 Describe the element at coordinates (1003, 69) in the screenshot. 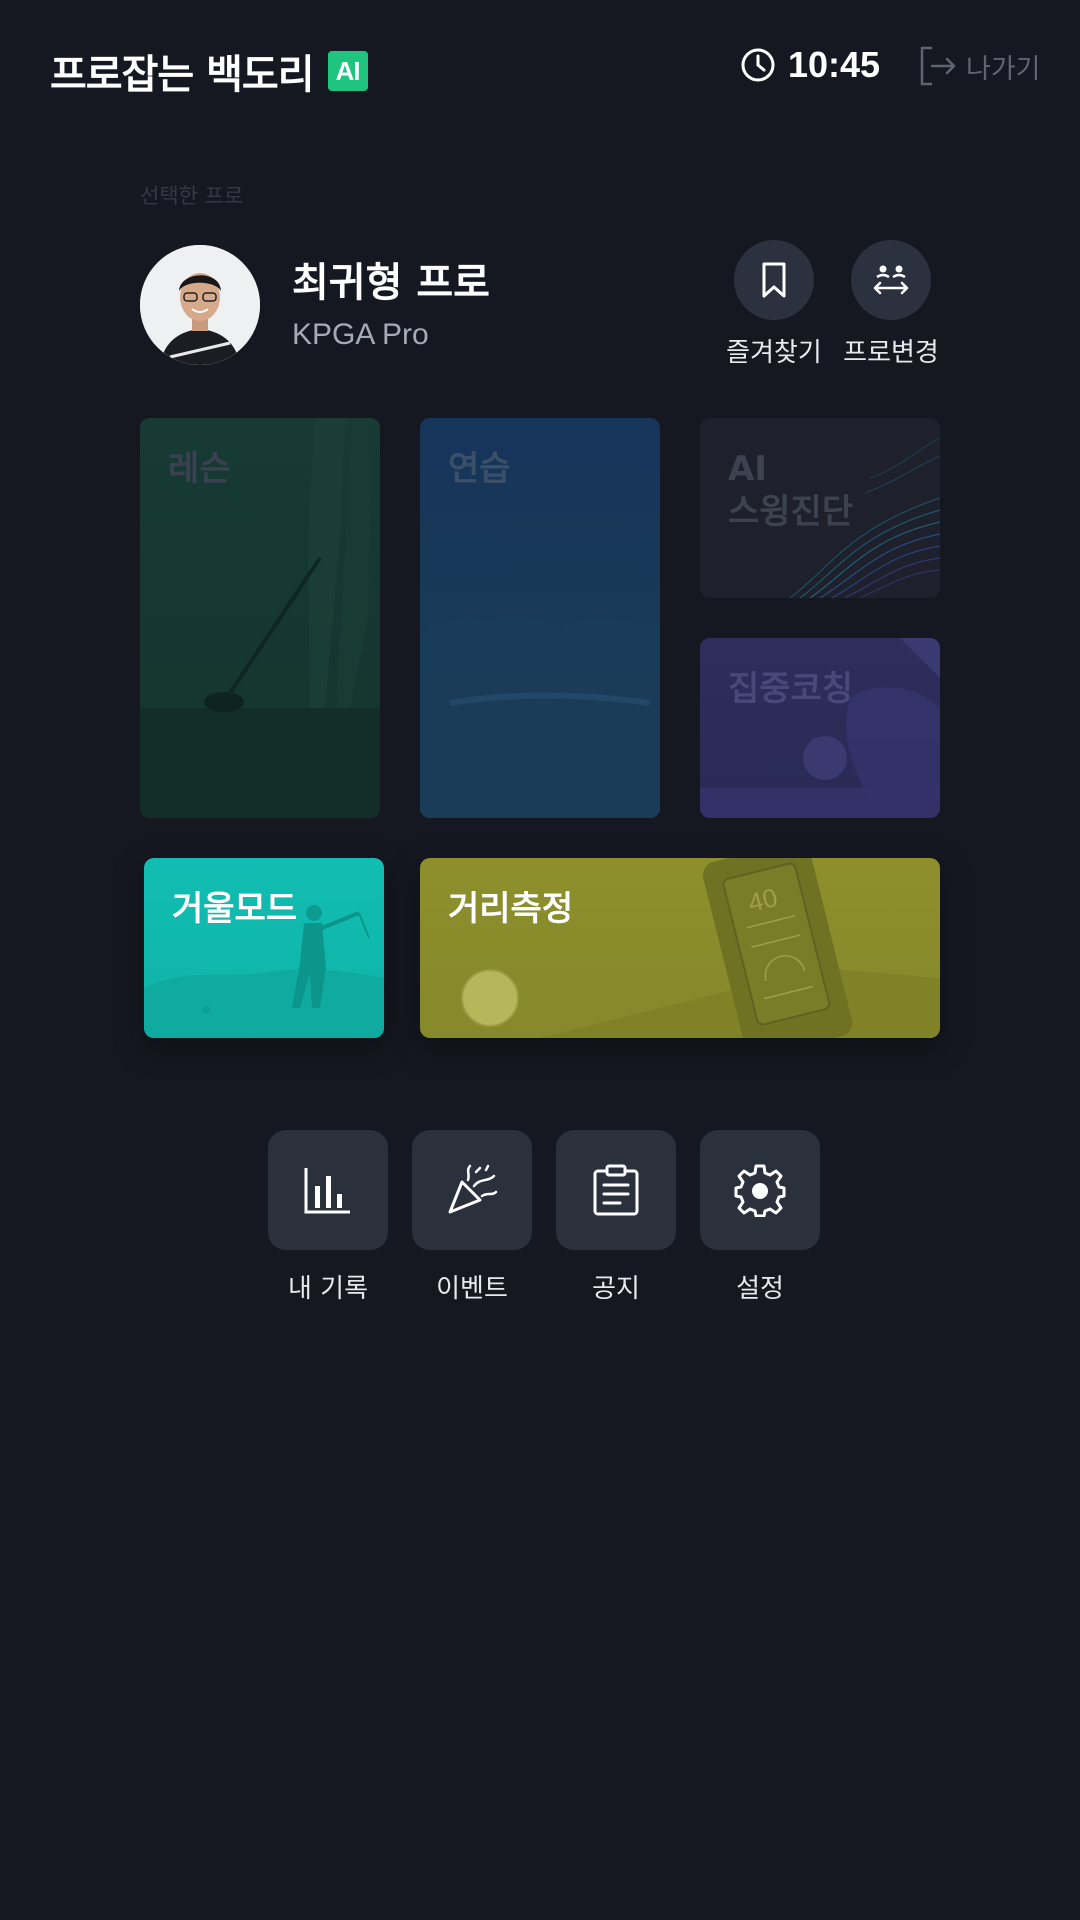

I see `exit-label: 나가기` at that location.